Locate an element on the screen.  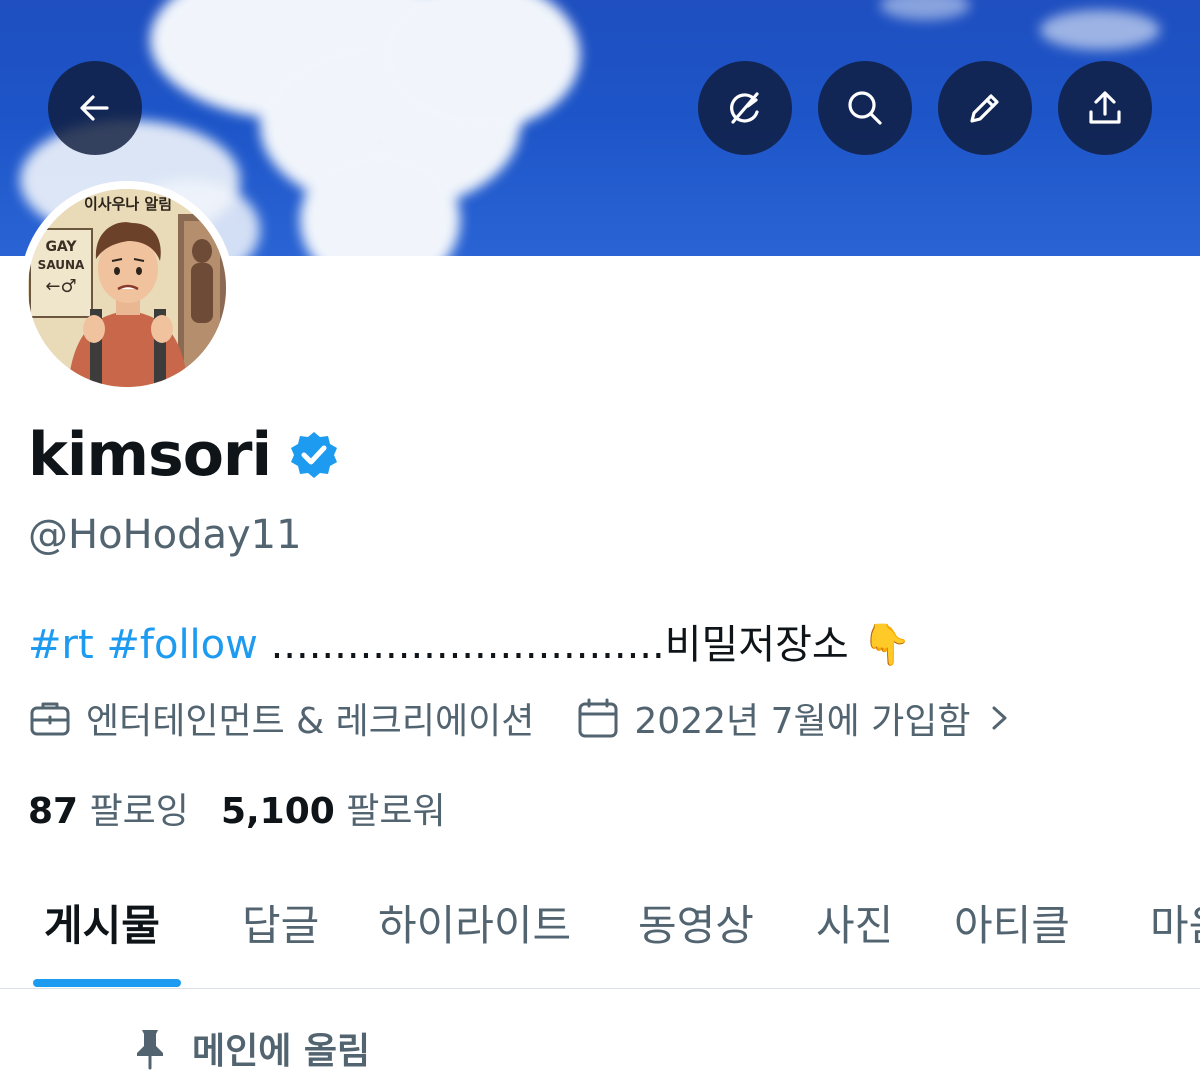
tab-posts: 게시물 is located at coordinates (102, 922).